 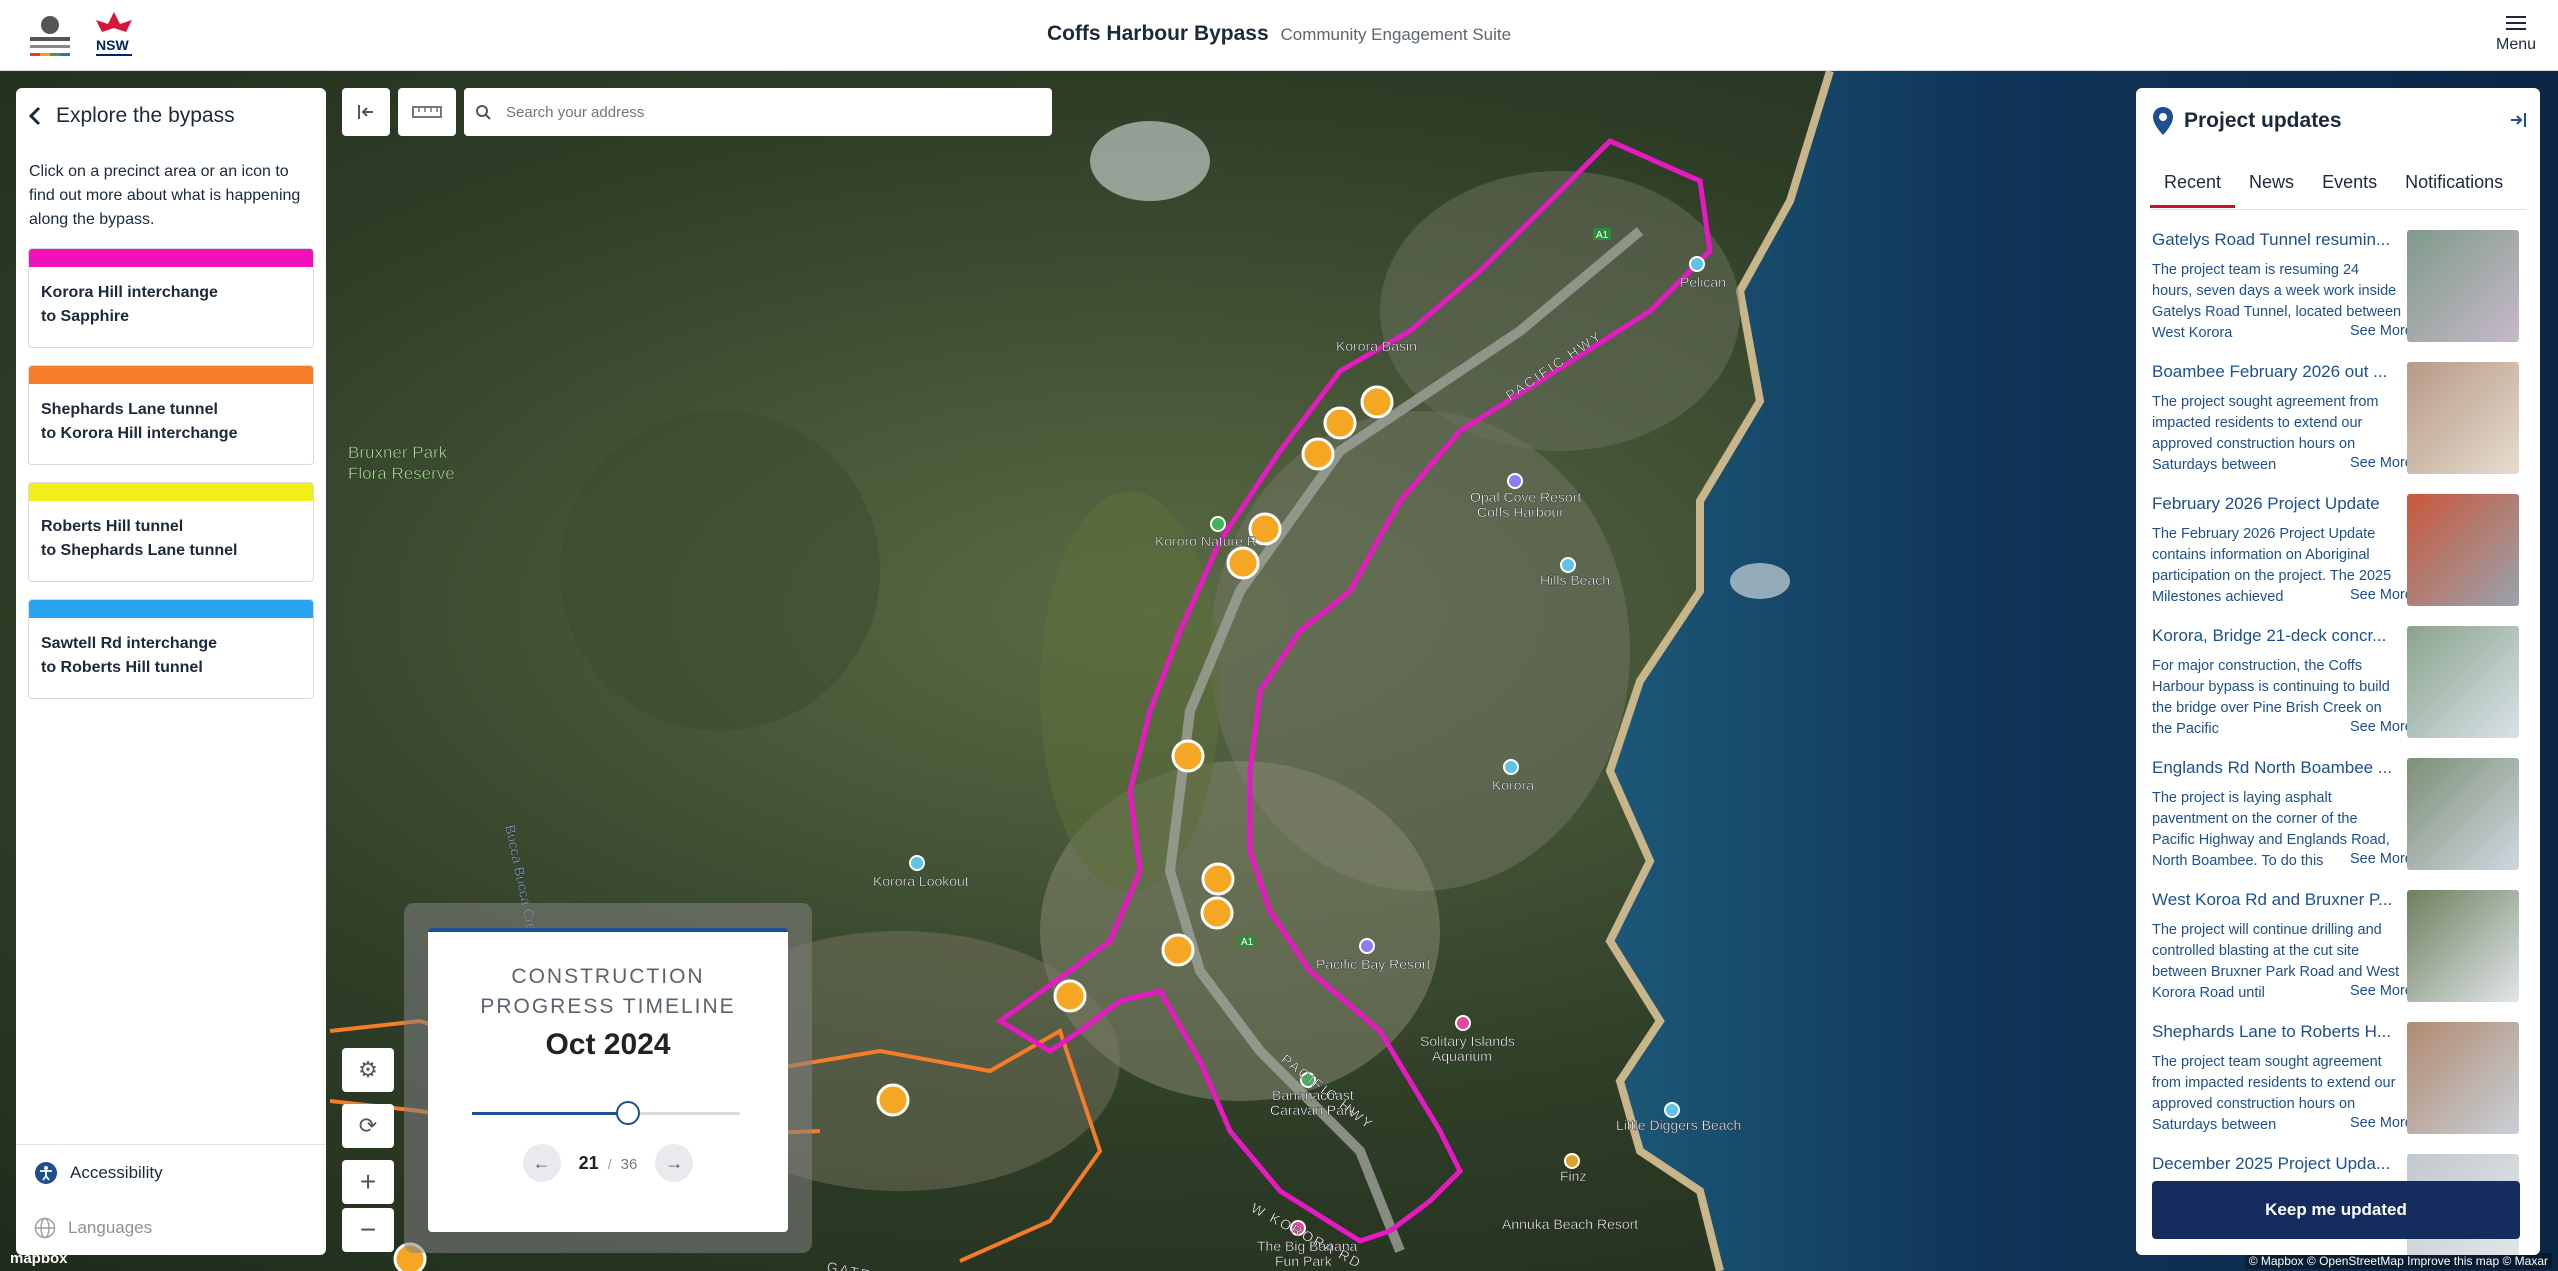 I want to click on explore-footer: Accessibility Languages, so click(x=171, y=1199).